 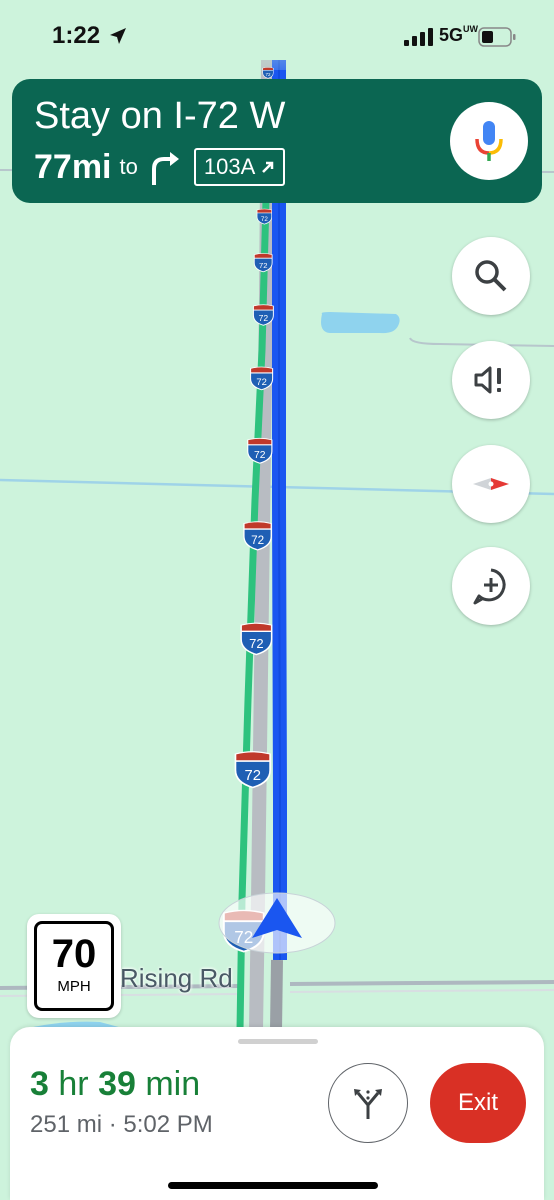 What do you see at coordinates (74, 954) in the screenshot?
I see `speed-limit-value: 70` at bounding box center [74, 954].